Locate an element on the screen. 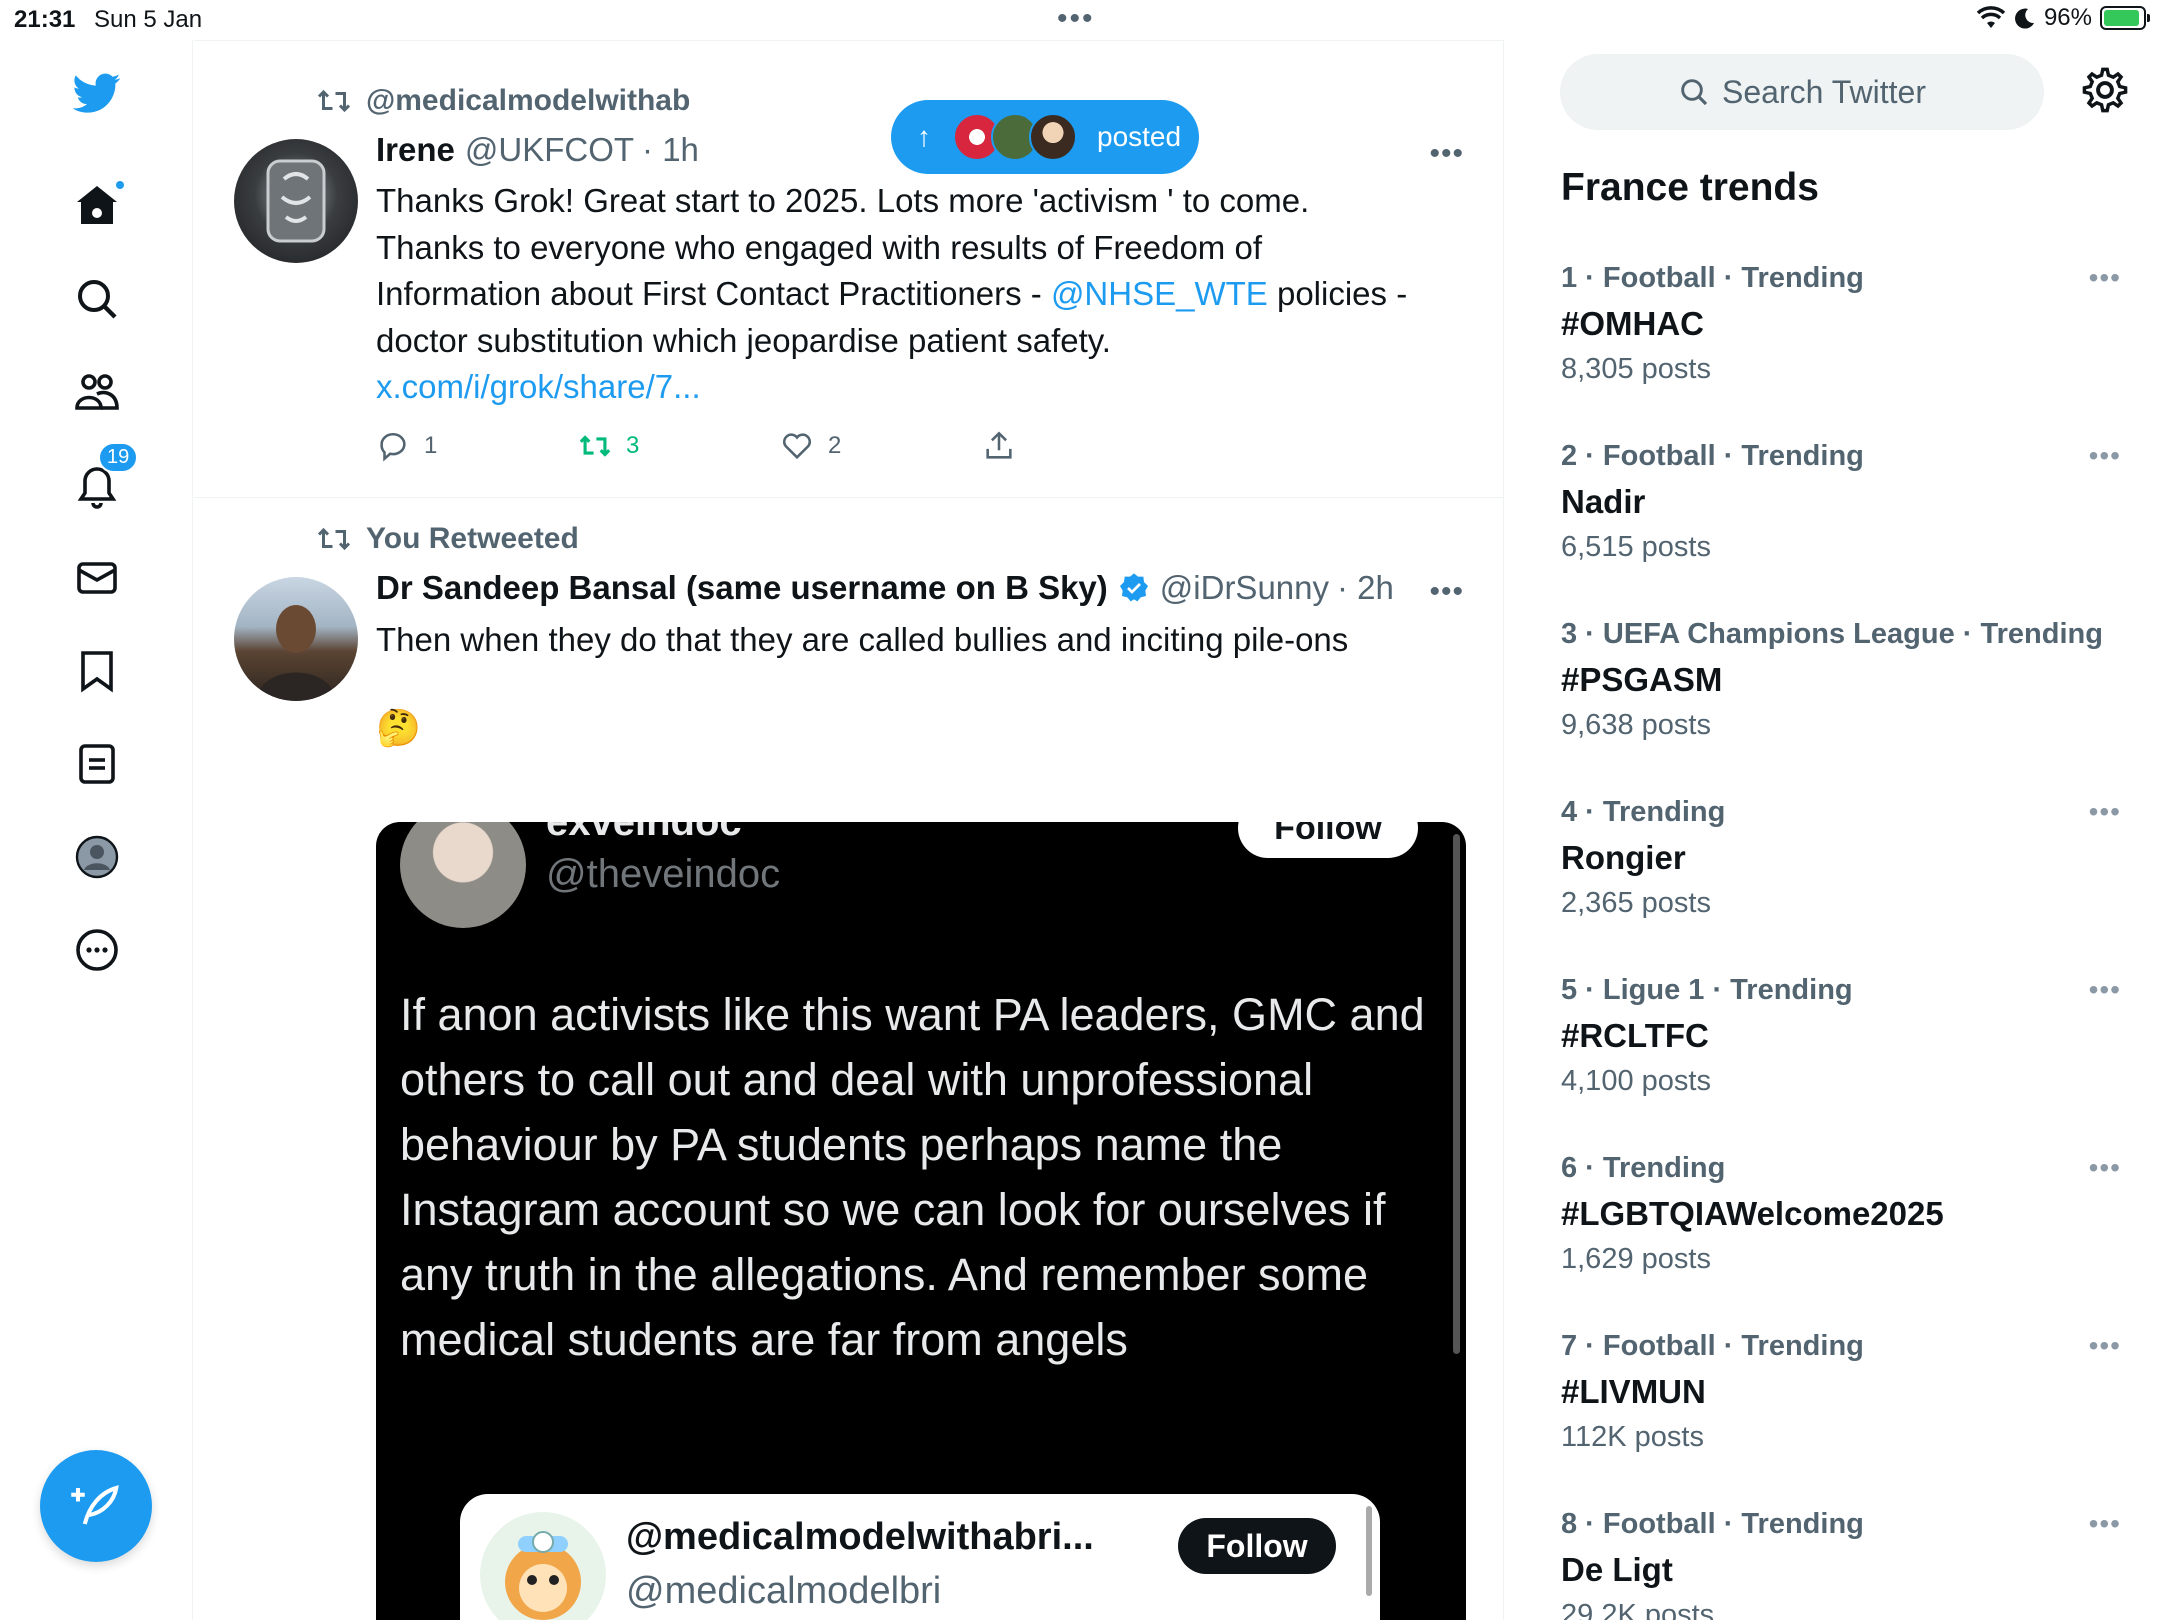  status-time: 21:31 is located at coordinates (45, 19).